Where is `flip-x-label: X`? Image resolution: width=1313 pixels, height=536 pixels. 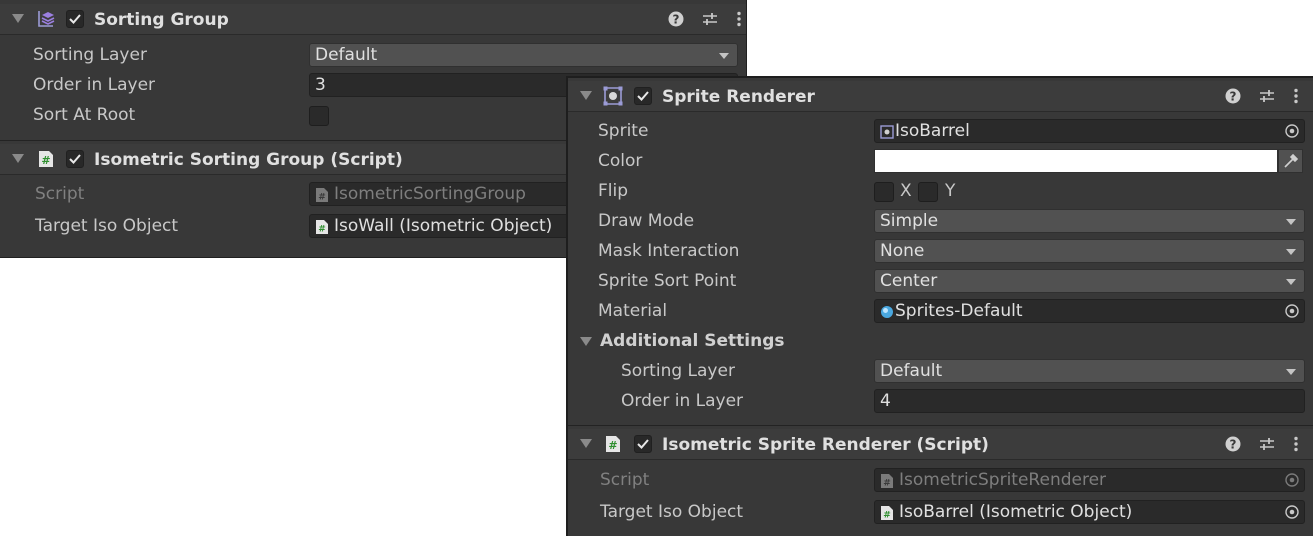
flip-x-label: X is located at coordinates (906, 191).